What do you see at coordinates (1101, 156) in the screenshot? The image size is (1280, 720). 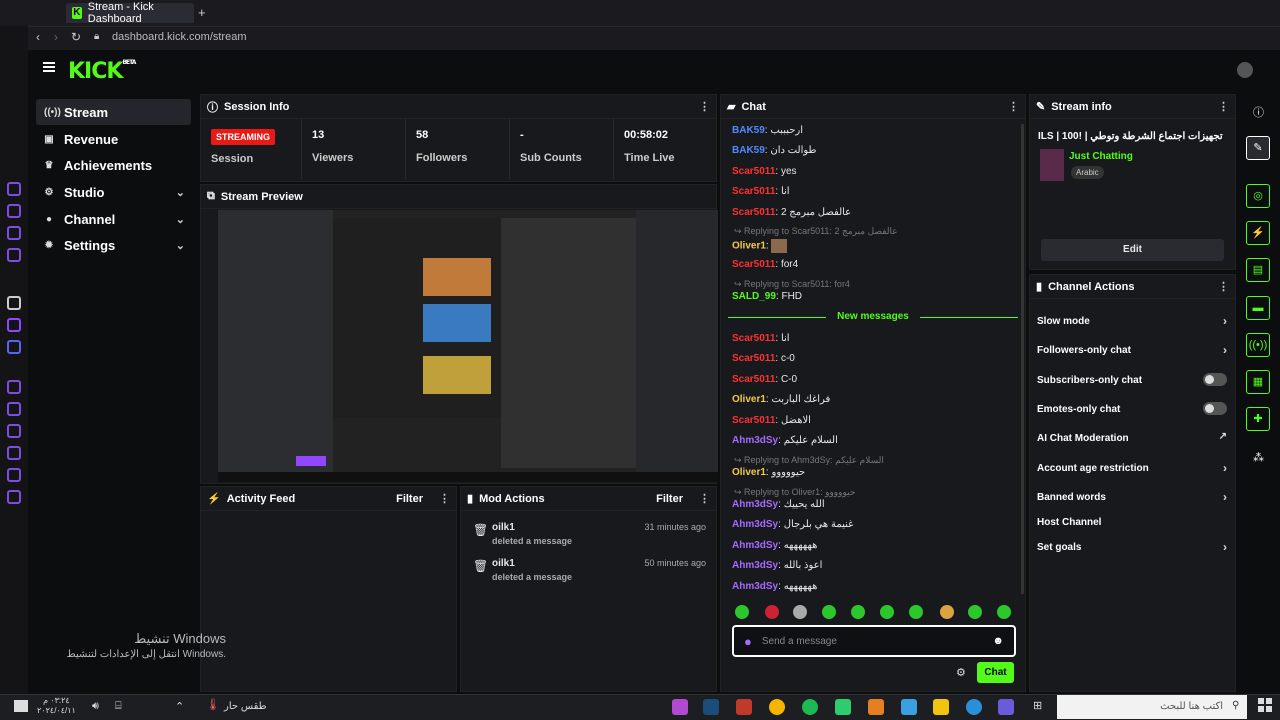 I see `category-link: Just Chatting` at bounding box center [1101, 156].